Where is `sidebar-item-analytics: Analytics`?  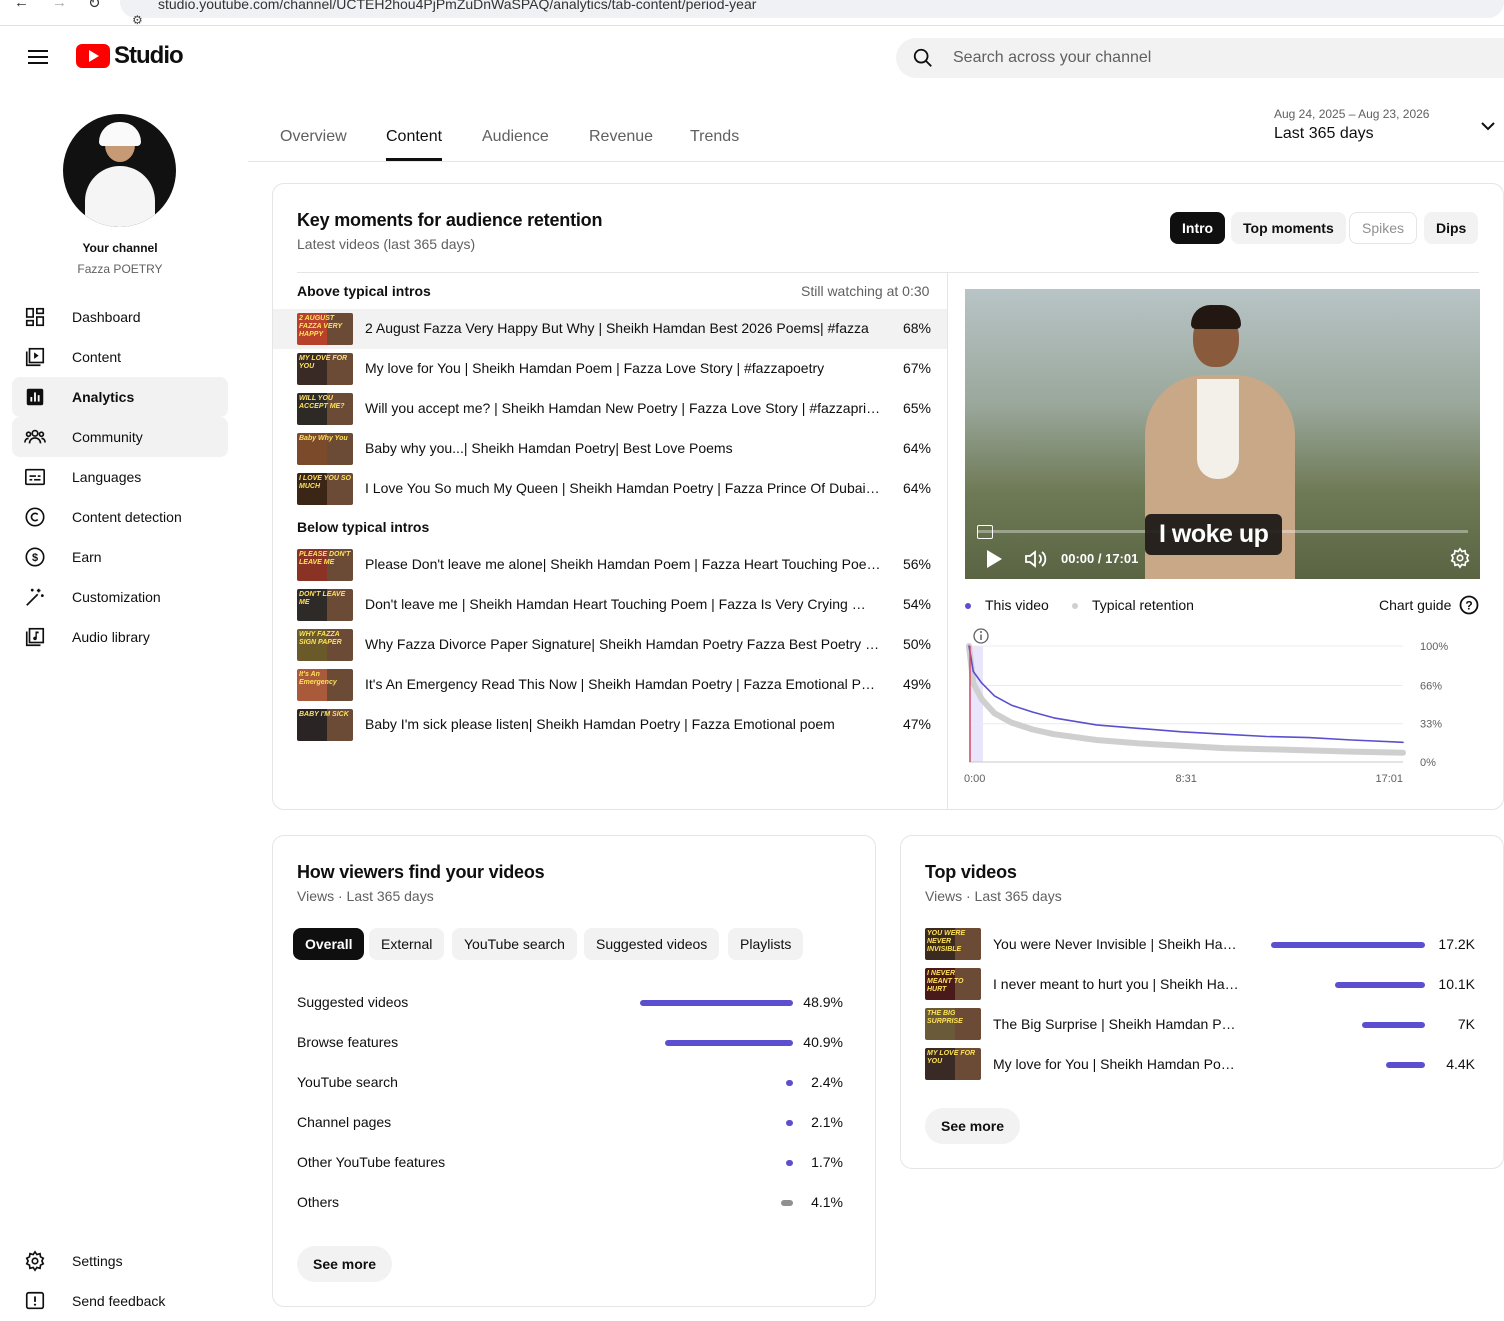 sidebar-item-analytics: Analytics is located at coordinates (120, 397).